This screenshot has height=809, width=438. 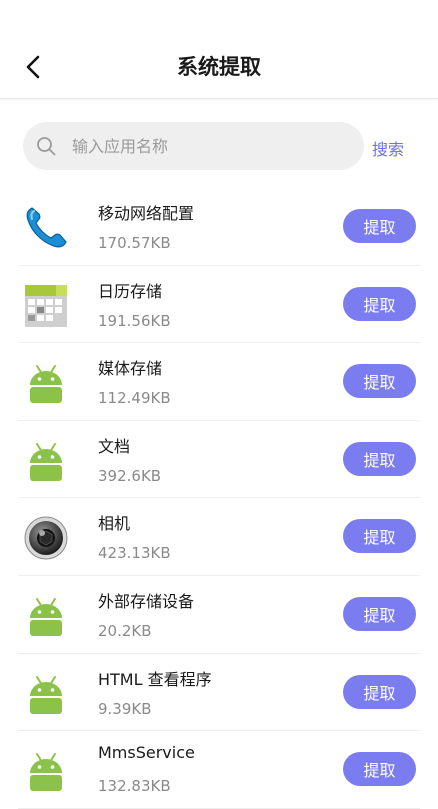 What do you see at coordinates (46, 538) in the screenshot?
I see `camera-icon` at bounding box center [46, 538].